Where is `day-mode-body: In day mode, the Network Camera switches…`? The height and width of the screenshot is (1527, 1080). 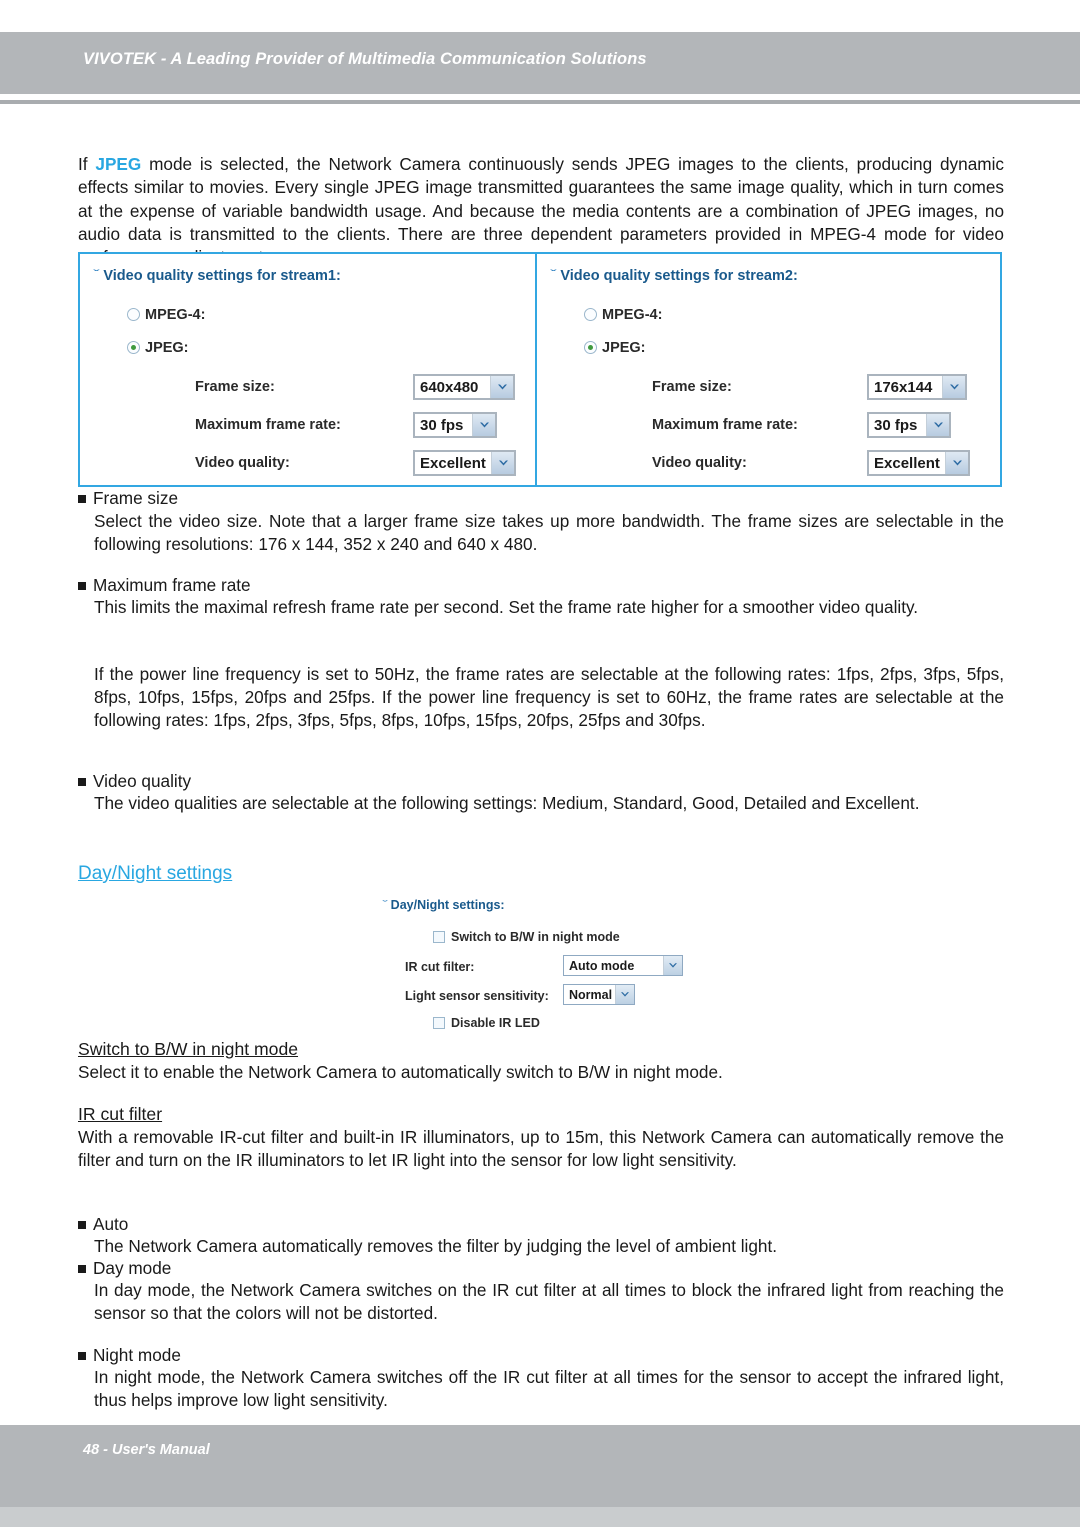
day-mode-body: In day mode, the Network Camera switches… is located at coordinates (549, 1302).